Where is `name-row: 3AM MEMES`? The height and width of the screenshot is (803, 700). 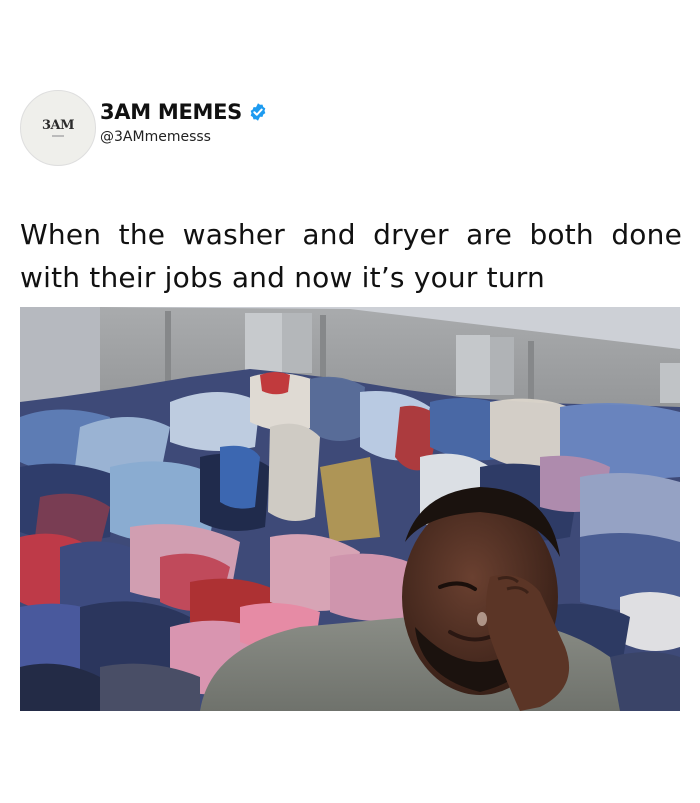
name-row: 3AM MEMES is located at coordinates (184, 112).